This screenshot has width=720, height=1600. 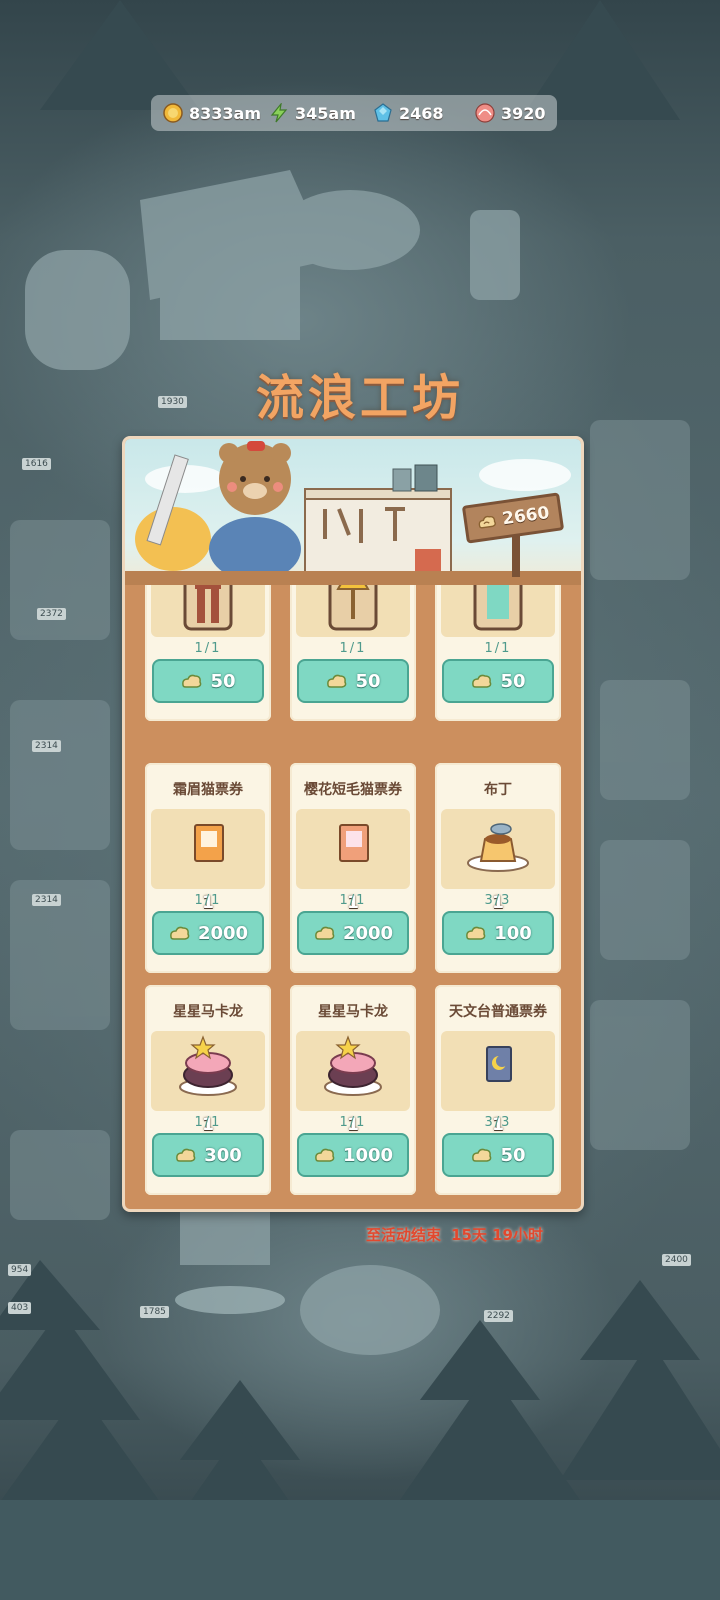 I want to click on resource-bar: 8333am 345am 2468 3920, so click(x=354, y=113).